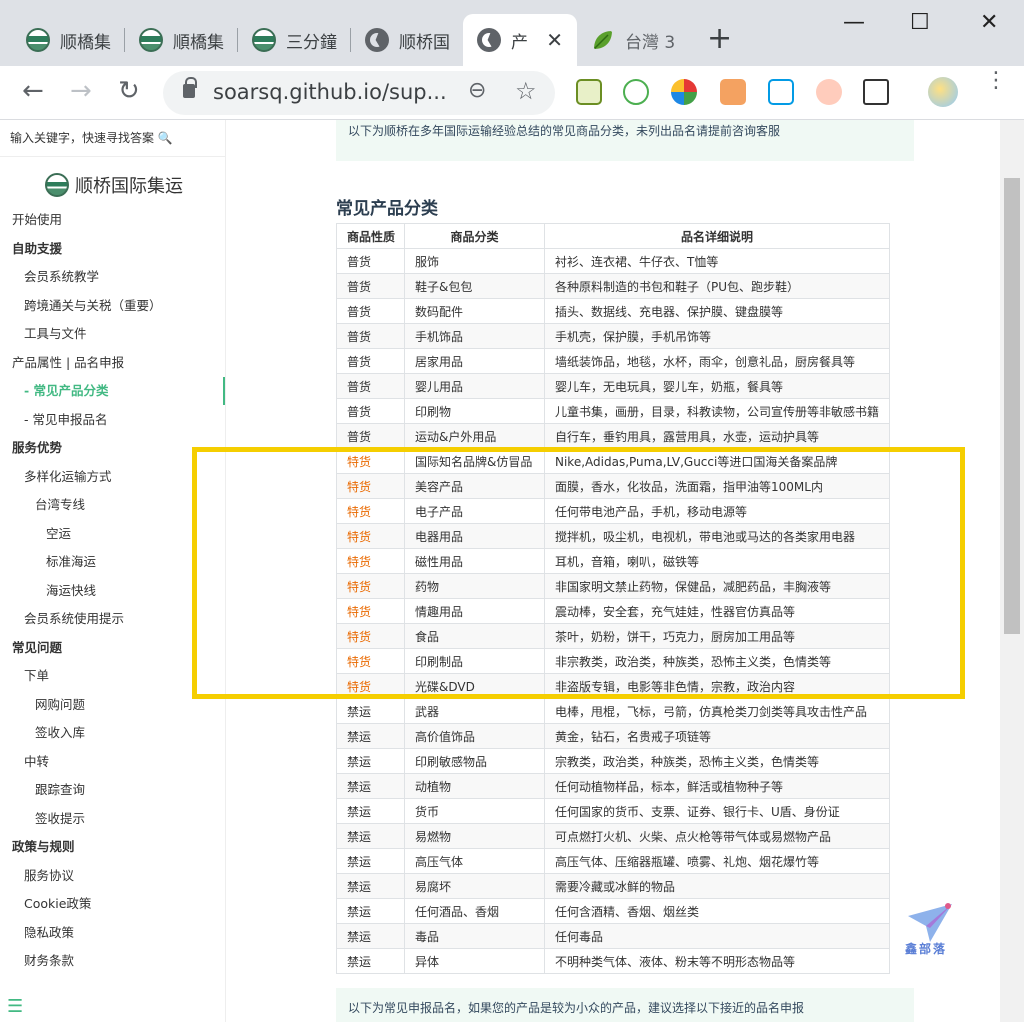  What do you see at coordinates (554, 40) in the screenshot?
I see `close-tab-icon: ✕` at bounding box center [554, 40].